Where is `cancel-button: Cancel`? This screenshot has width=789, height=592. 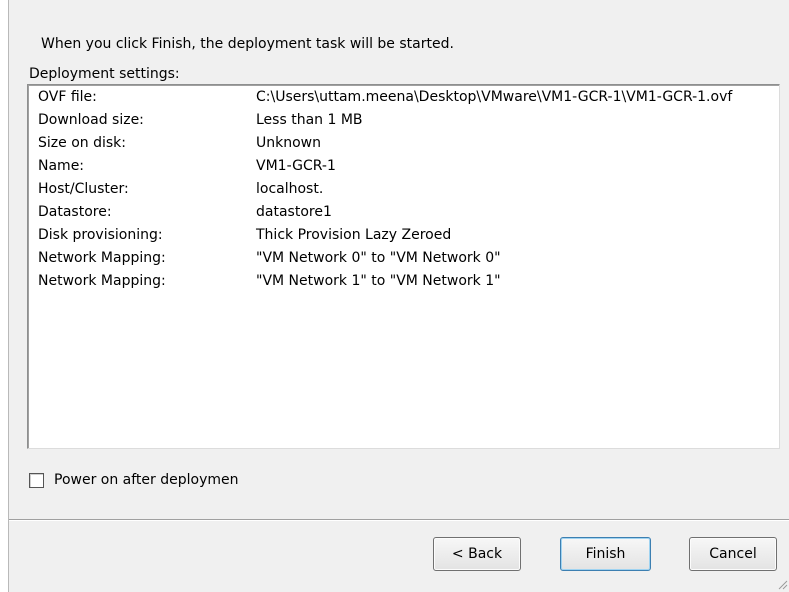 cancel-button: Cancel is located at coordinates (733, 554).